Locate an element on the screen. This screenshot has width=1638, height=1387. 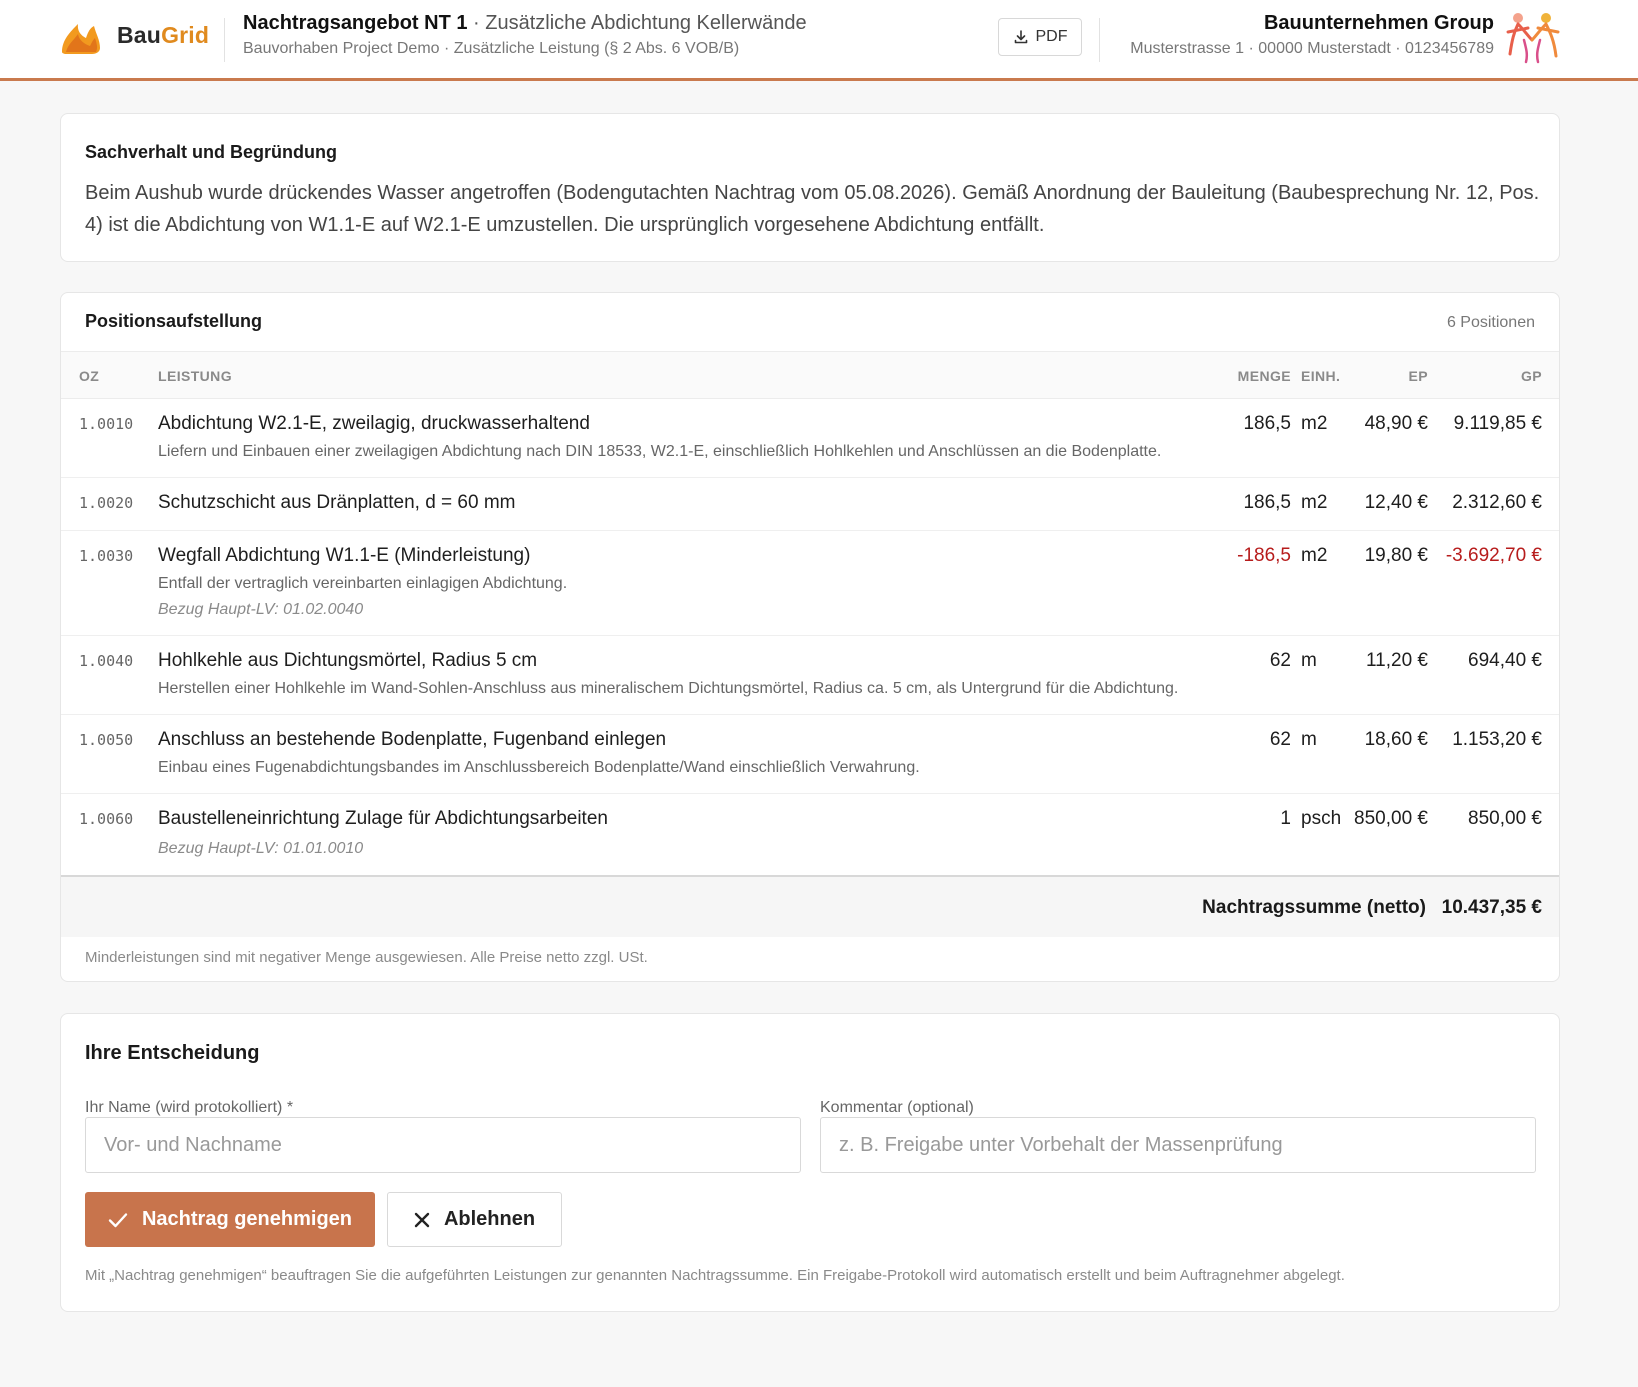
check-icon is located at coordinates (118, 1219).